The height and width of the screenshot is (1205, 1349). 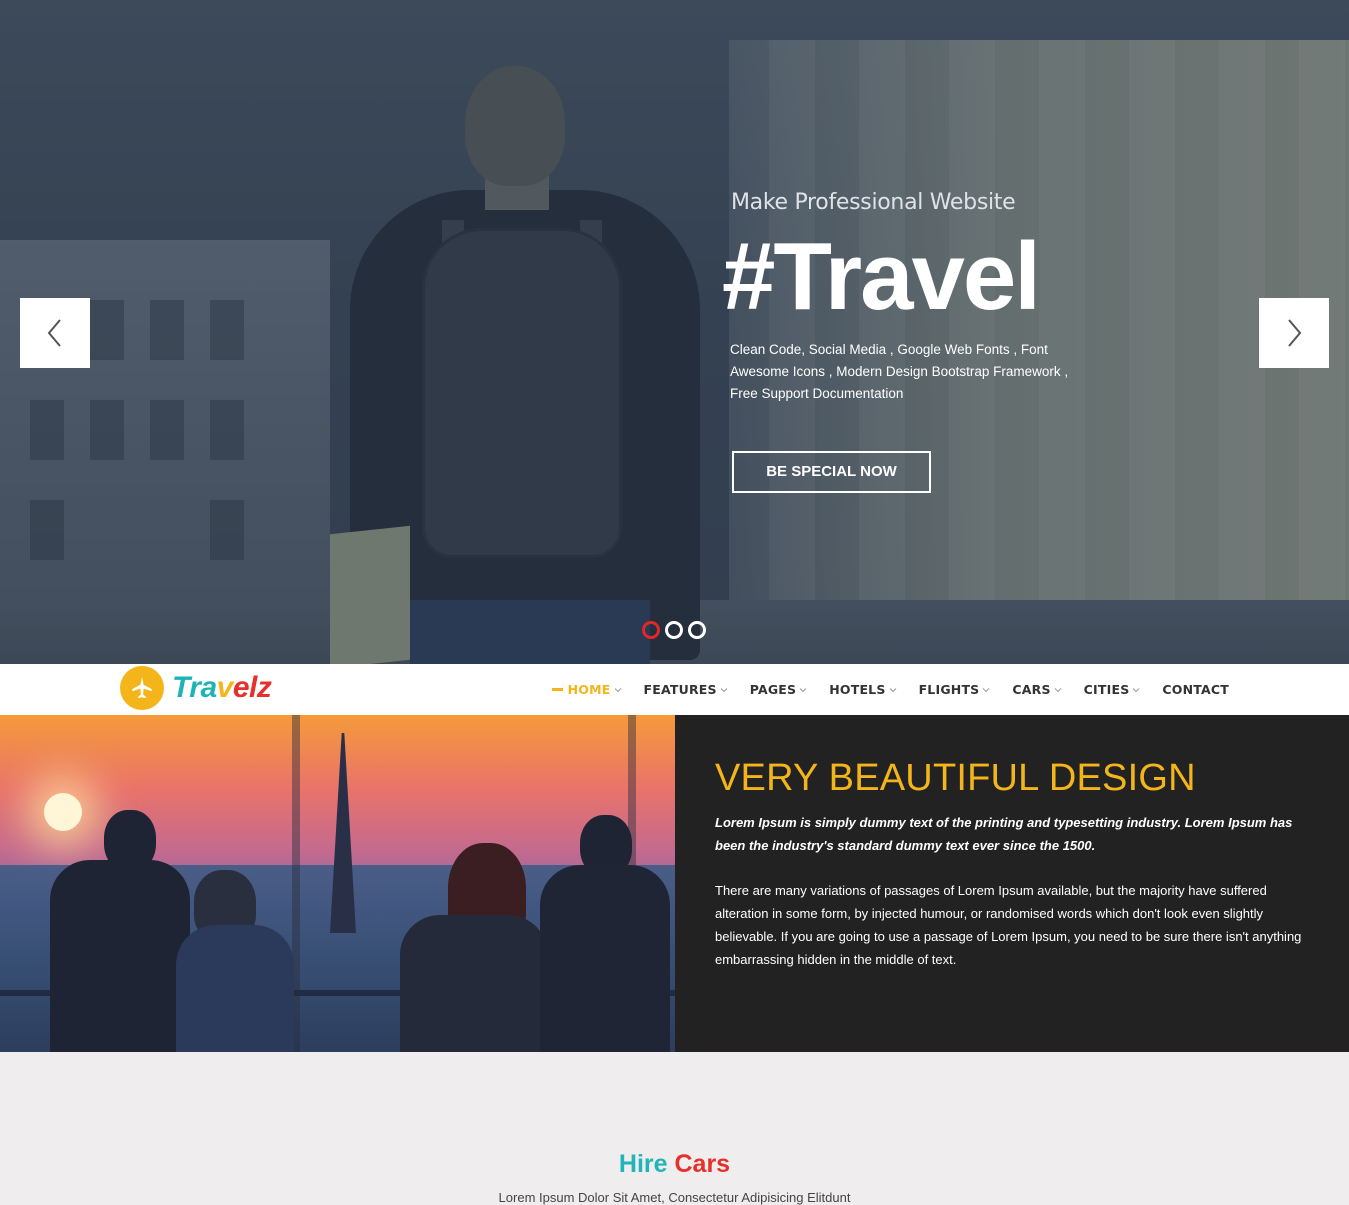 I want to click on nav-item-flights: FLIGHTS, so click(x=955, y=689).